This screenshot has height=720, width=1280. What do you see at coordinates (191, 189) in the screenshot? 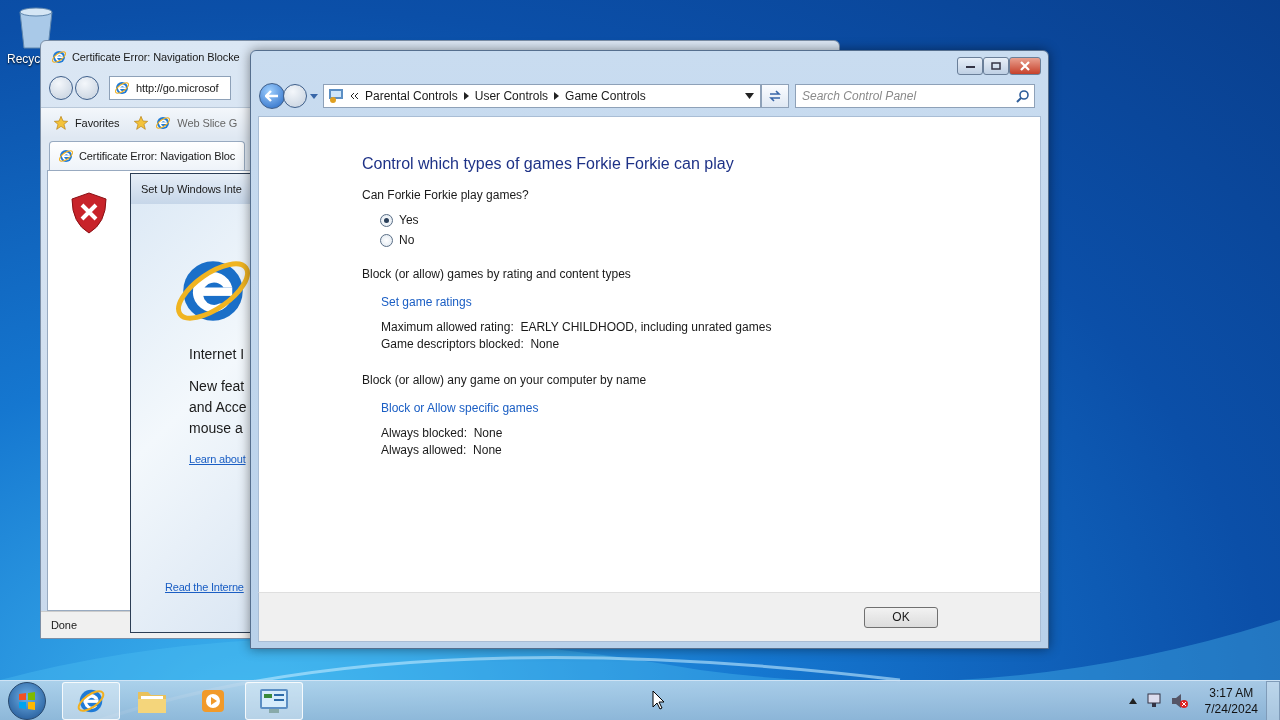
I see `dialog-title: Set Up Windows Inte` at bounding box center [191, 189].